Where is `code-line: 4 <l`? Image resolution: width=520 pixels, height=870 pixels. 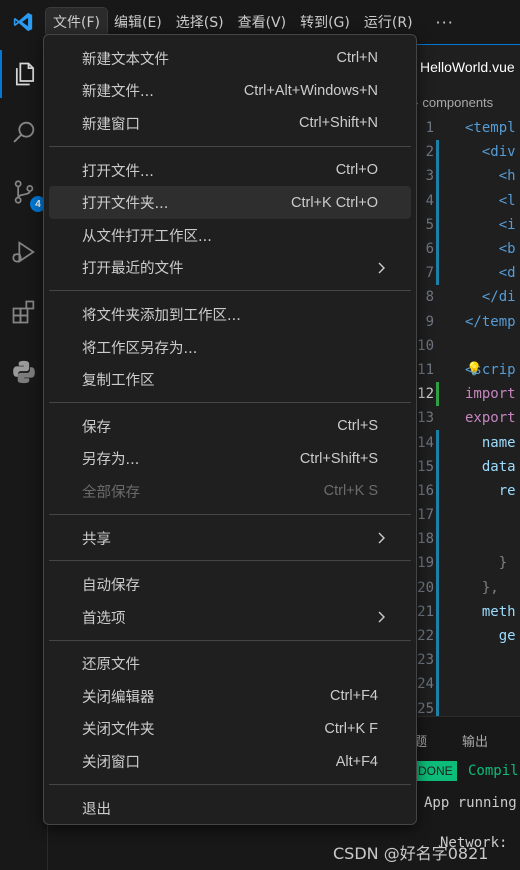 code-line: 4 <l is located at coordinates (465, 200).